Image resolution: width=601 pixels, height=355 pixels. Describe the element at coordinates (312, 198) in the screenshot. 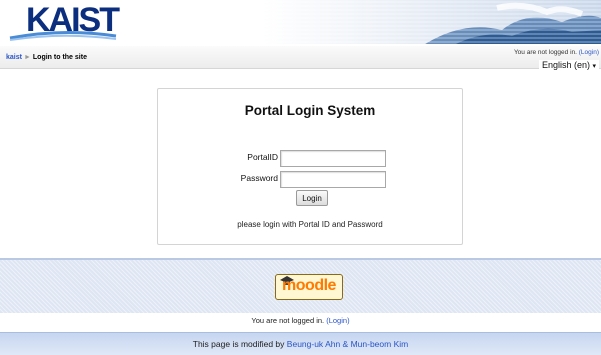

I see `login-button: Login` at that location.